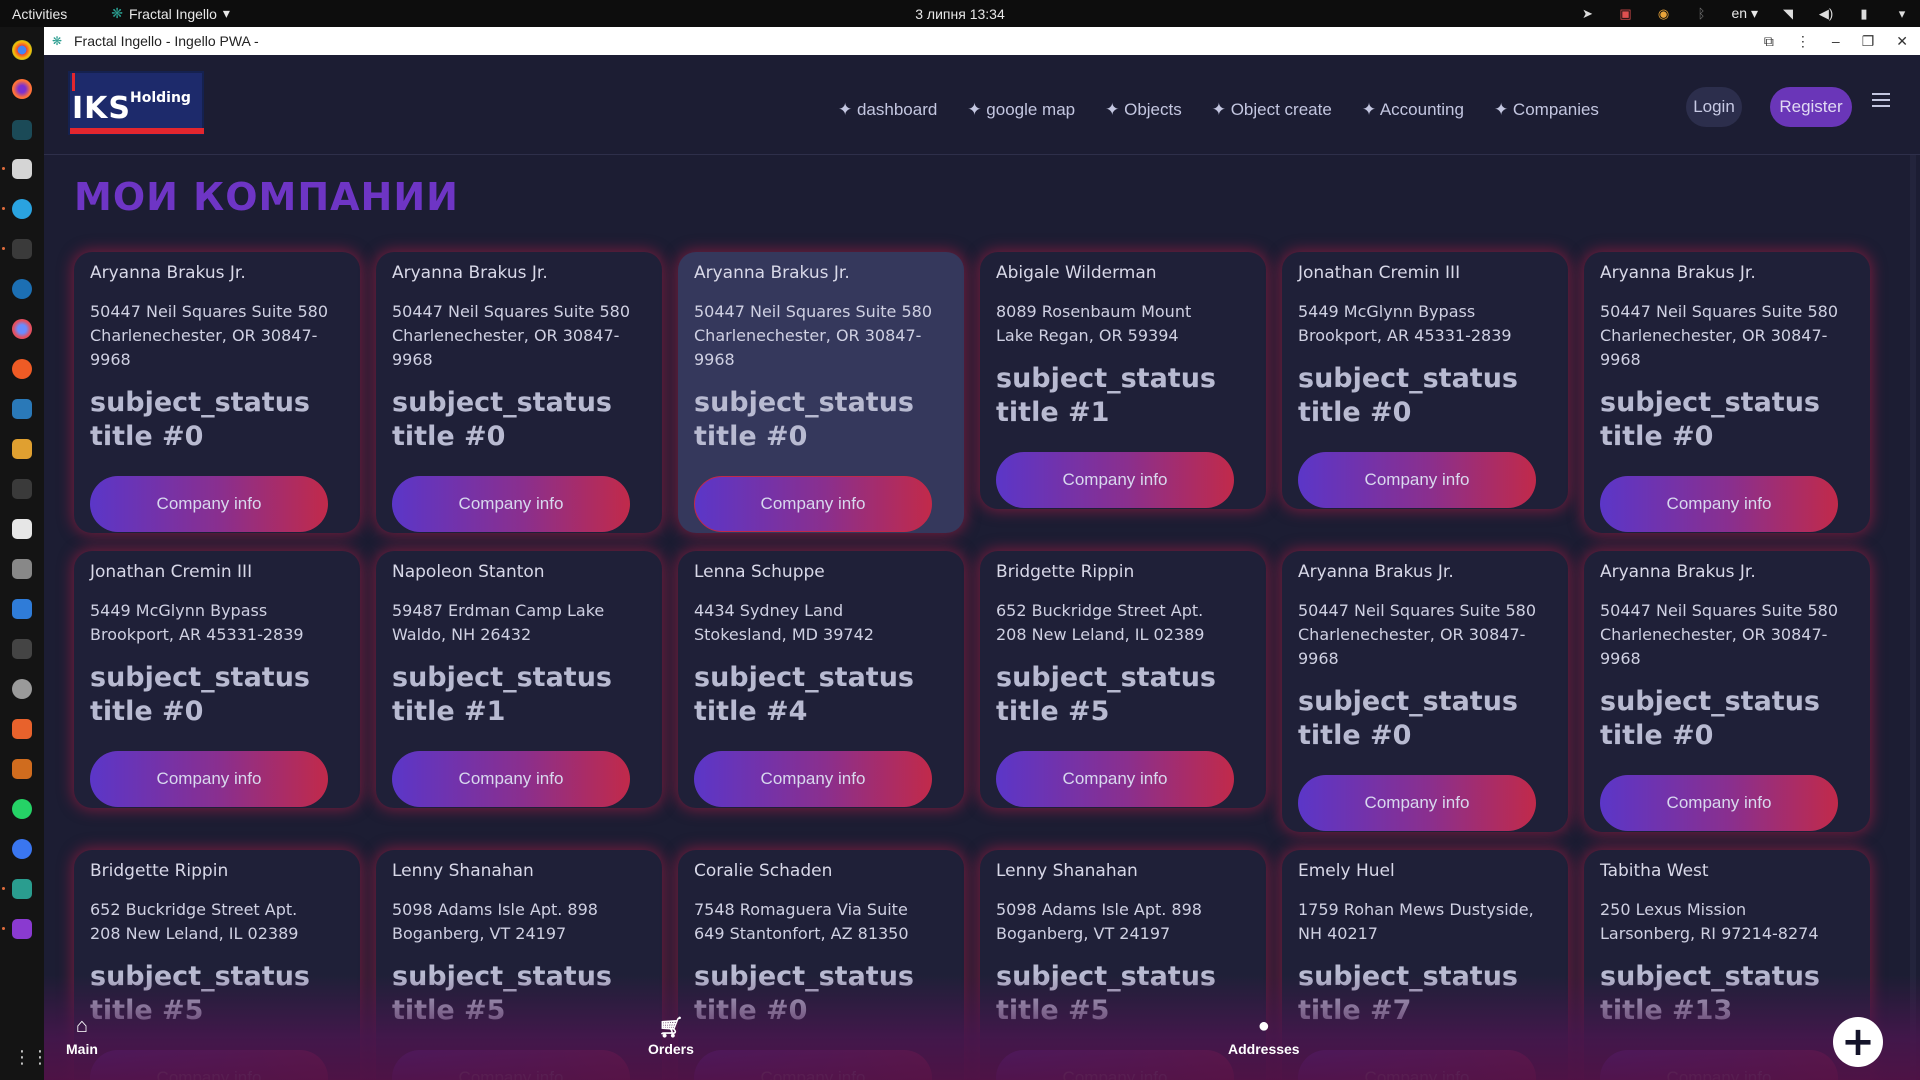 This screenshot has width=1920, height=1080. I want to click on status-title: title #0, so click(1355, 412).